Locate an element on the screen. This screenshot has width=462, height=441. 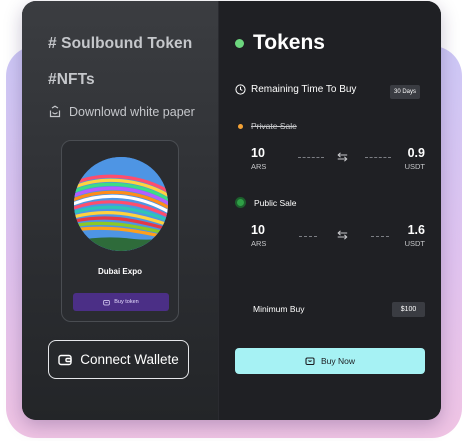
minimum-buy-badge: $100 is located at coordinates (408, 309).